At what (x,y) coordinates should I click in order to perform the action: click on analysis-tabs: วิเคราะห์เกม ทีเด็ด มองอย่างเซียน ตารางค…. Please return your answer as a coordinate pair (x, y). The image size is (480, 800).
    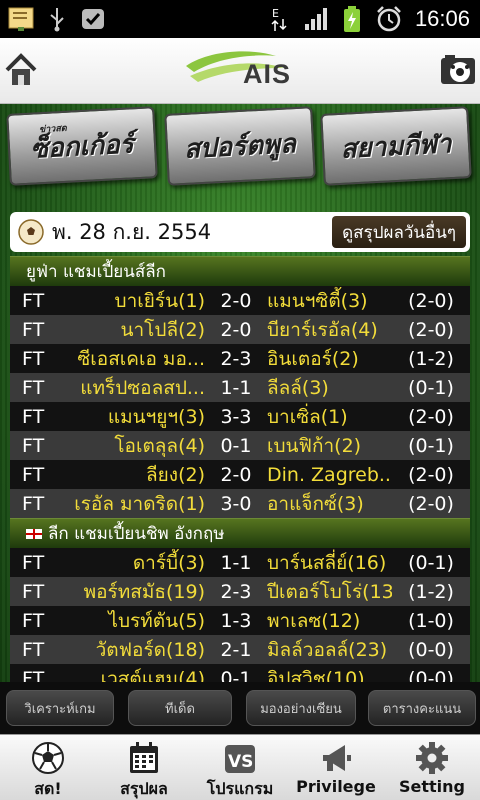
    Looking at the image, I should click on (240, 708).